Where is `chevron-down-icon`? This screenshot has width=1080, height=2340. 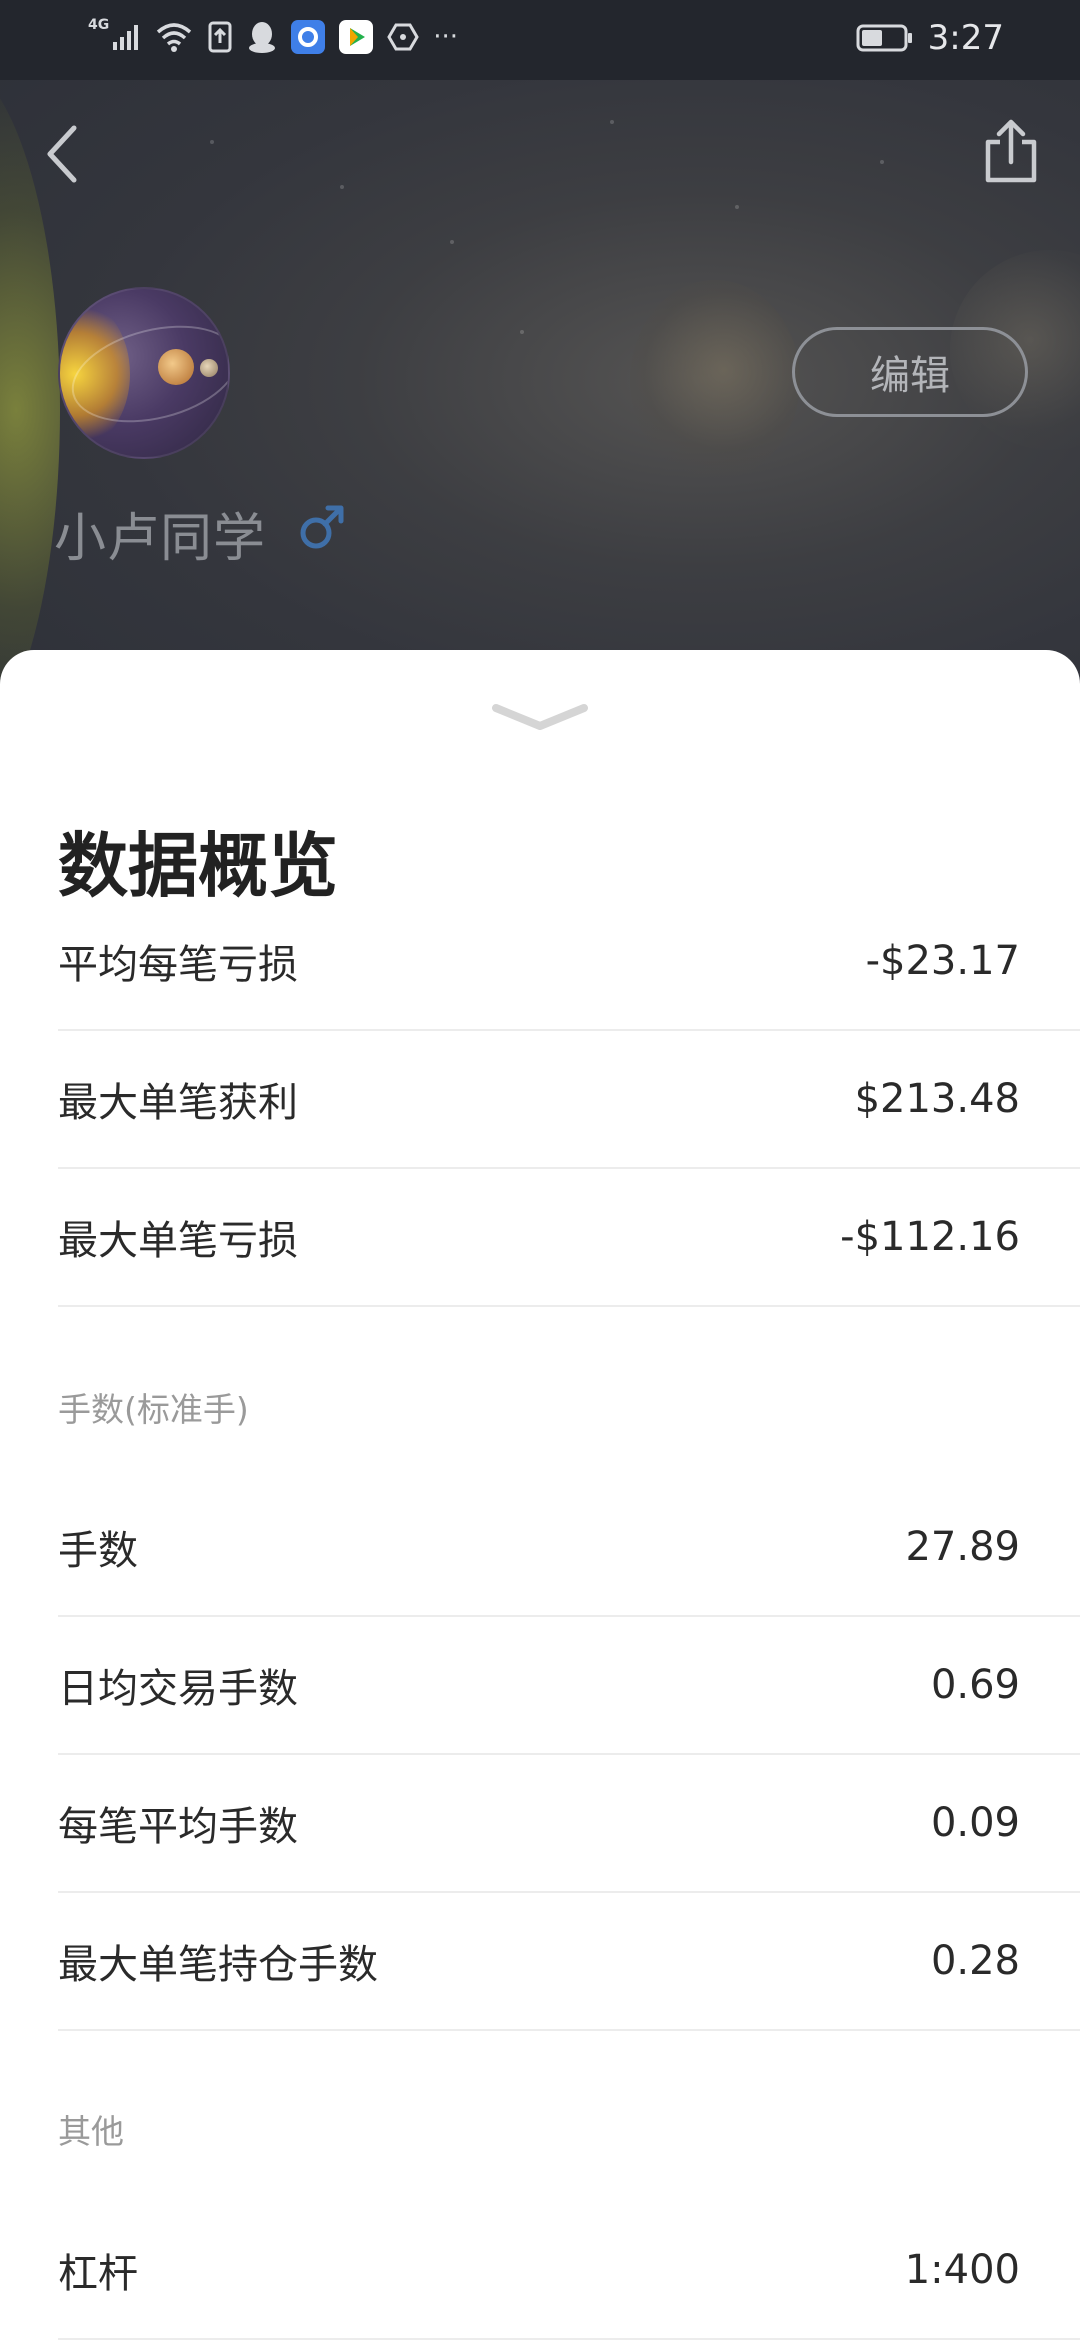 chevron-down-icon is located at coordinates (540, 717).